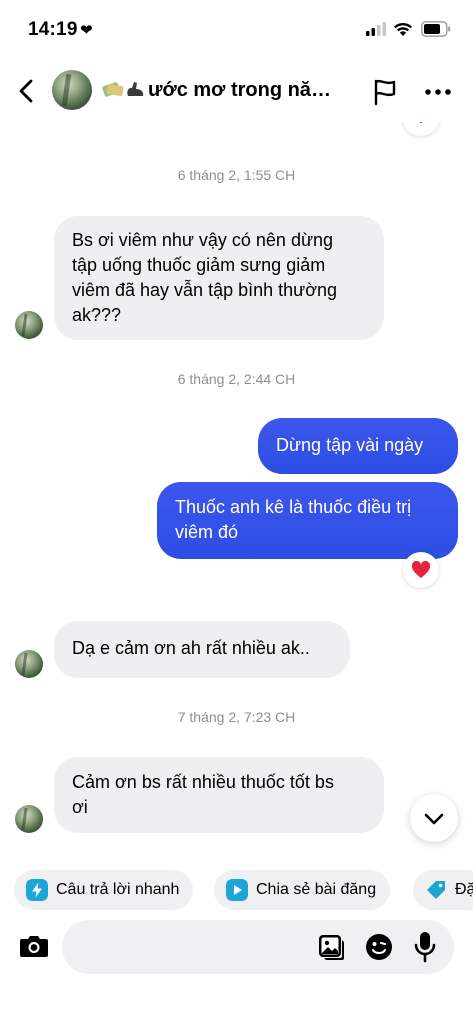 The height and width of the screenshot is (1024, 473). Describe the element at coordinates (436, 29) in the screenshot. I see `battery-icon` at that location.